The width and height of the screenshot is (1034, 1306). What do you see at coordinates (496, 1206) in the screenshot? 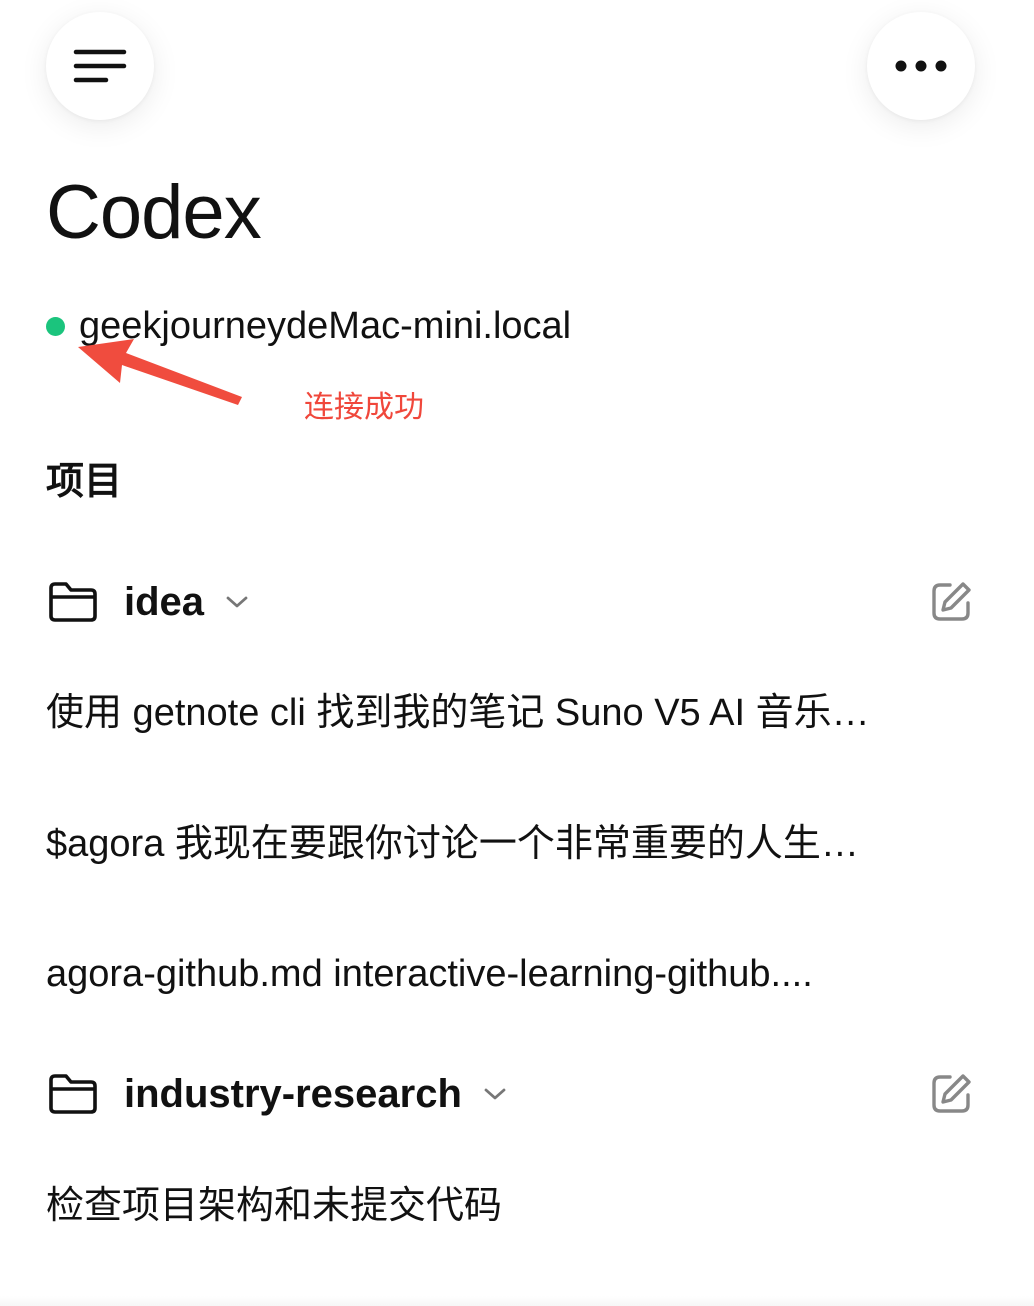
I see `thread-item: 检查项目架构和未提交代码` at bounding box center [496, 1206].